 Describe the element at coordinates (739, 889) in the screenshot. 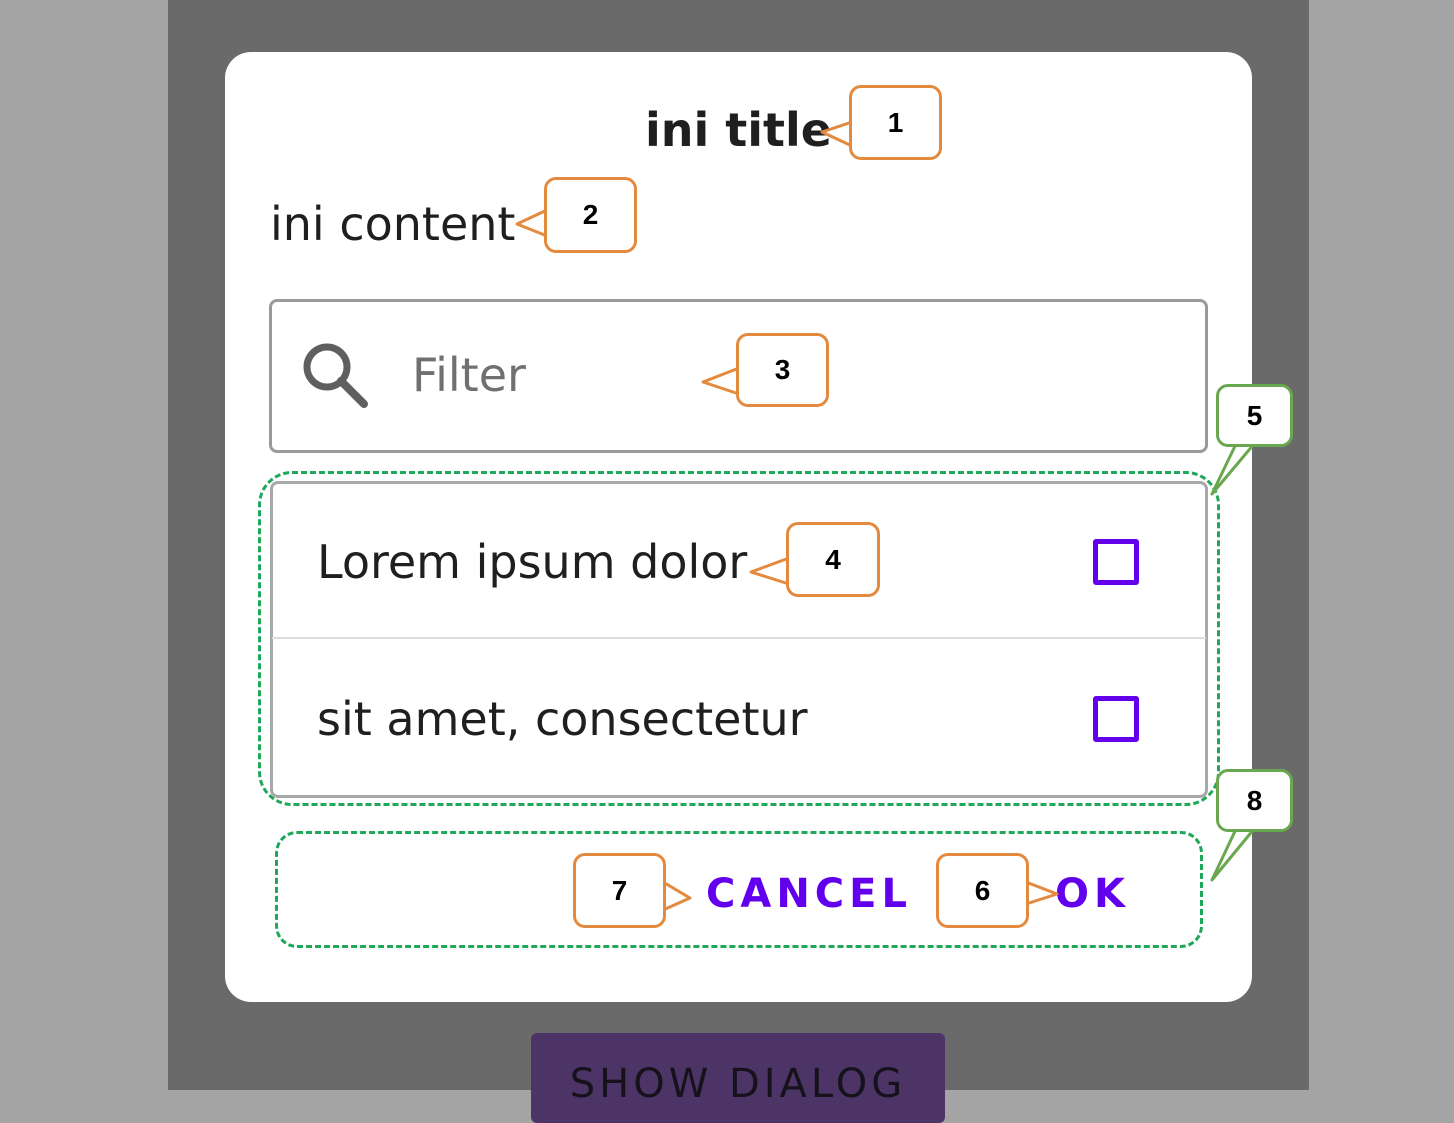

I see `buttons-annotation-outline` at that location.